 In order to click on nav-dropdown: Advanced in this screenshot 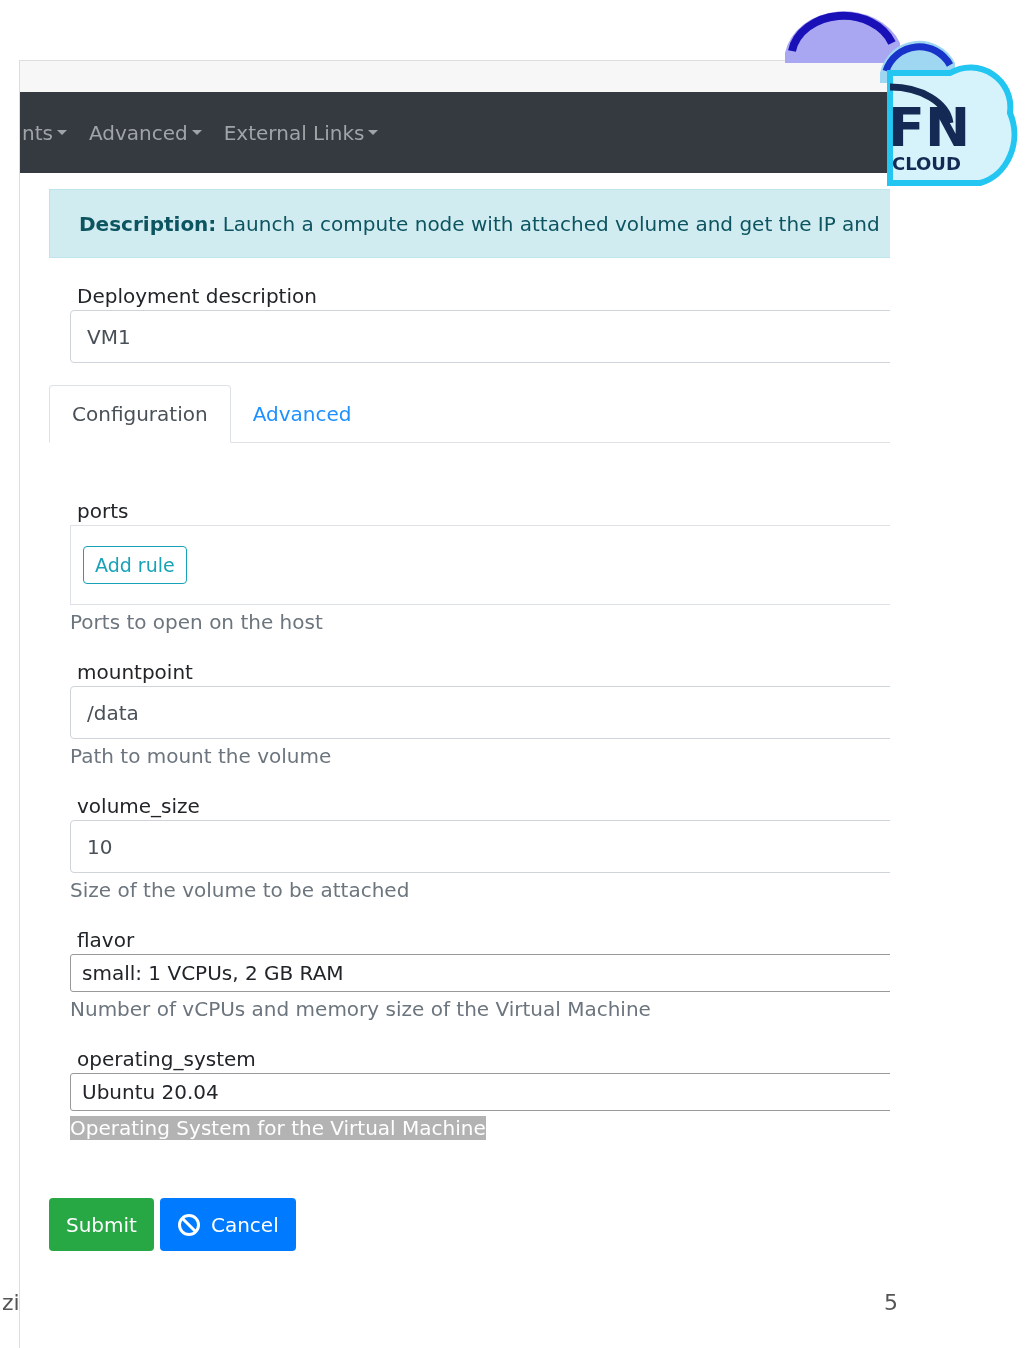, I will do `click(145, 132)`.